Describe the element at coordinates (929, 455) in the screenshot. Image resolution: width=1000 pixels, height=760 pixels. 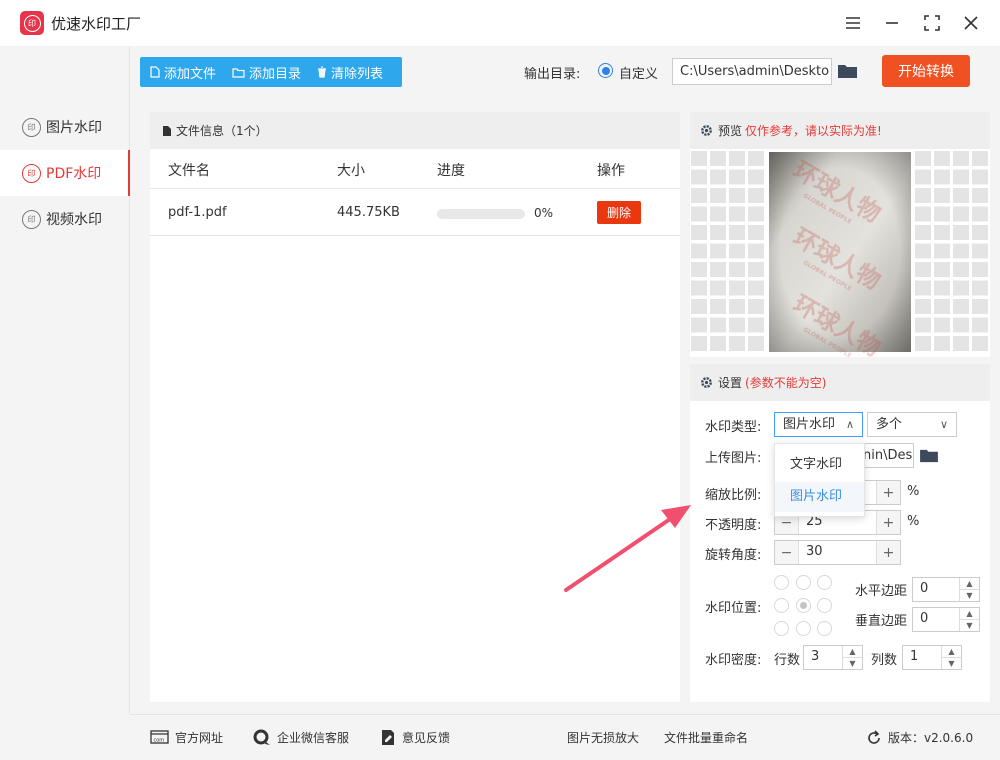
I see `browse-image-folder-icon` at that location.